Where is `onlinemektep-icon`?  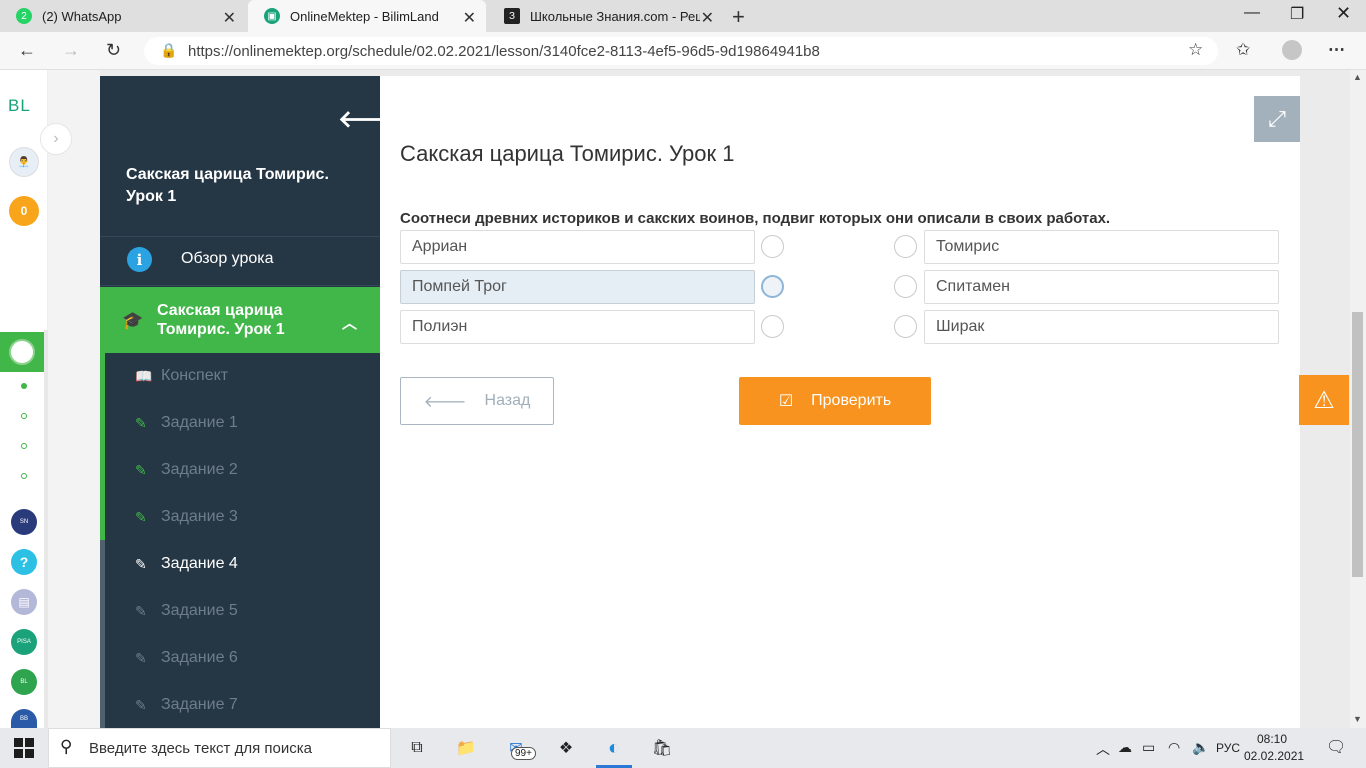 onlinemektep-icon is located at coordinates (22, 352).